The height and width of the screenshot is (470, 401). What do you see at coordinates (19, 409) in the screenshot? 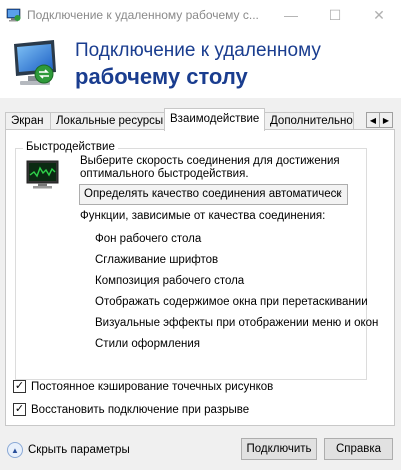
I see `reconnect-checkbox: ✓` at bounding box center [19, 409].